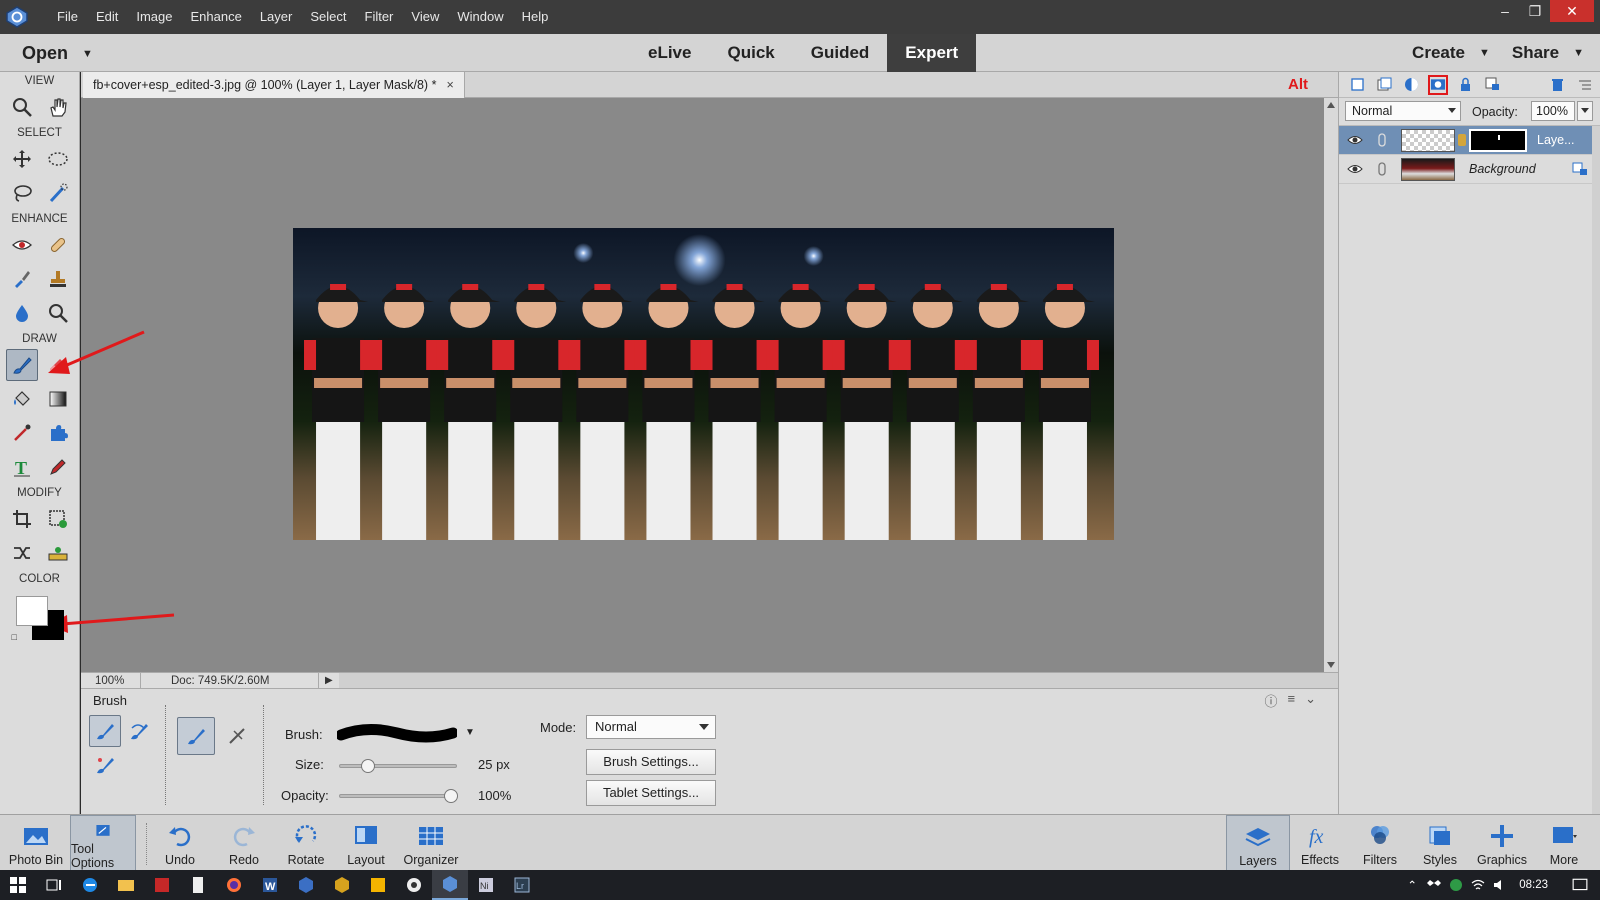 The width and height of the screenshot is (1600, 900). Describe the element at coordinates (1564, 843) in the screenshot. I see `more-button: More` at that location.